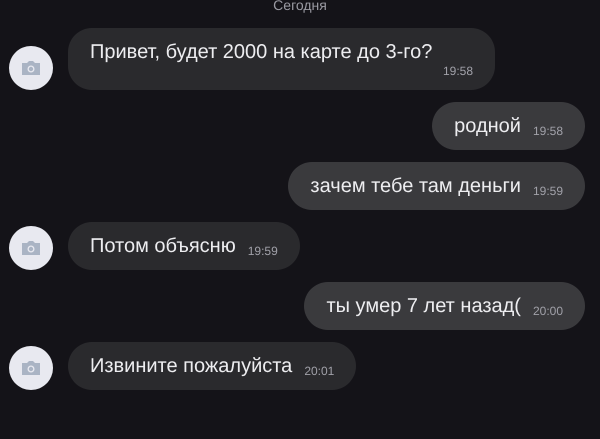 This screenshot has width=600, height=439. I want to click on message-text: Потом объясню, so click(163, 246).